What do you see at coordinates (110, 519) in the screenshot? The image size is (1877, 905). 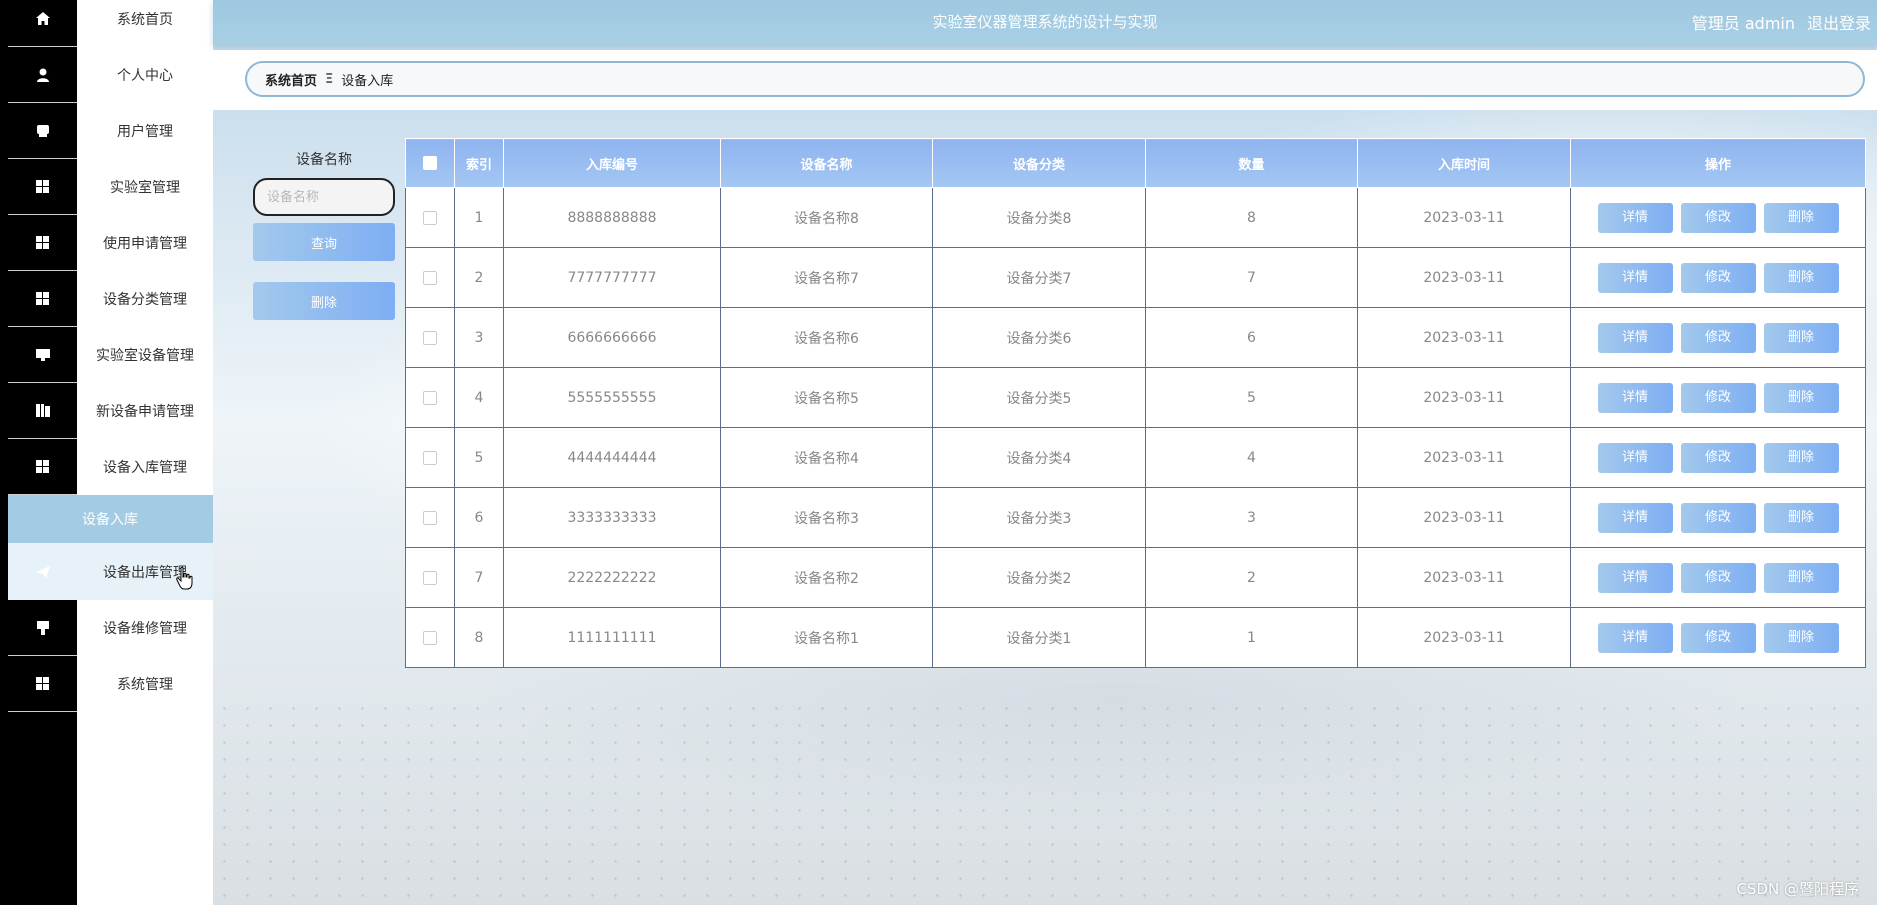 I see `submenu-item-equipment-inbound: 设备入库` at bounding box center [110, 519].